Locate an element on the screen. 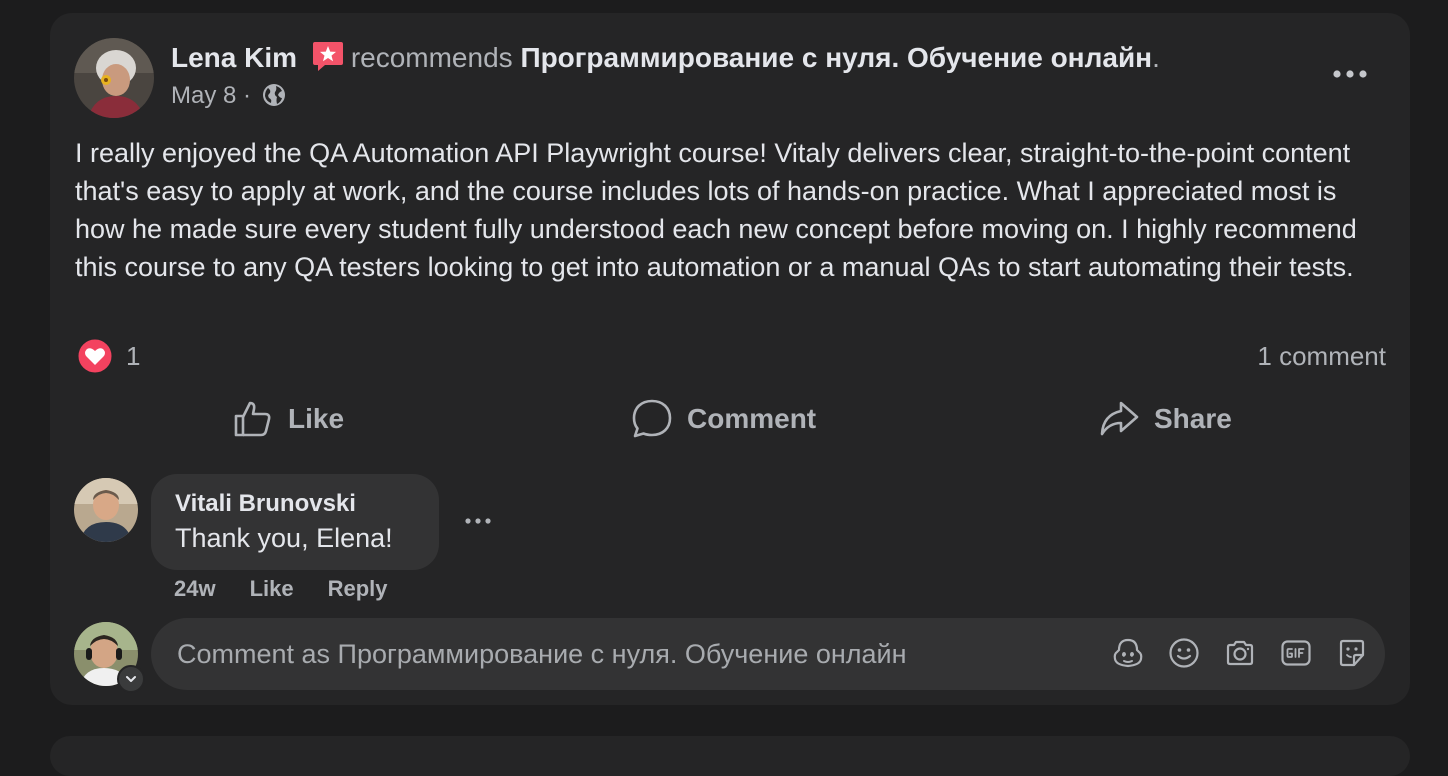 Image resolution: width=1448 pixels, height=776 pixels. author-avatar is located at coordinates (114, 78).